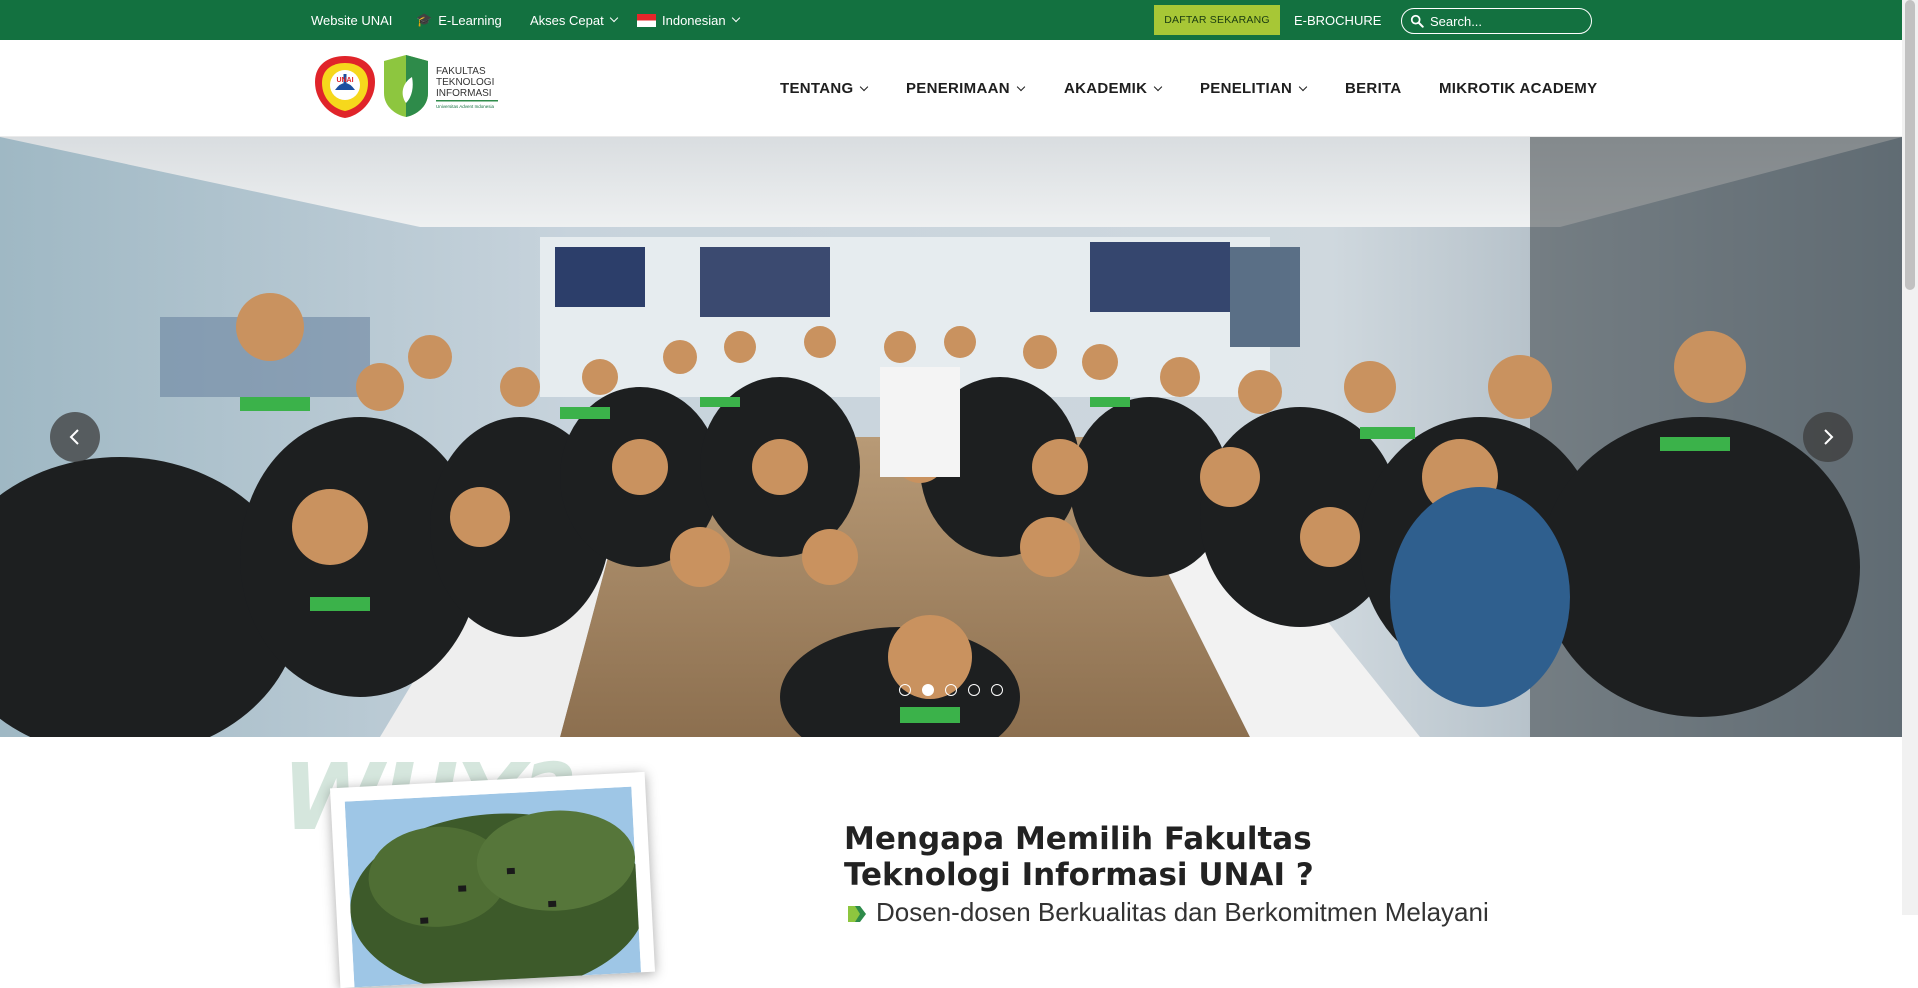 The height and width of the screenshot is (988, 1918). What do you see at coordinates (493, 887) in the screenshot?
I see `why-photo` at bounding box center [493, 887].